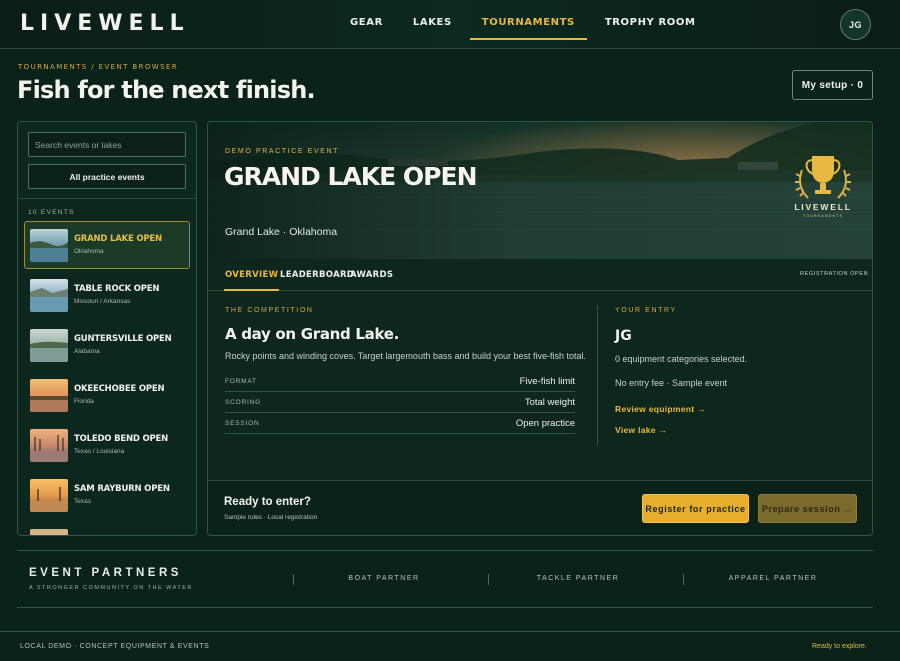 This screenshot has height=661, width=900. Describe the element at coordinates (671, 383) in the screenshot. I see `entry-fee: No entry fee · Sample event` at that location.